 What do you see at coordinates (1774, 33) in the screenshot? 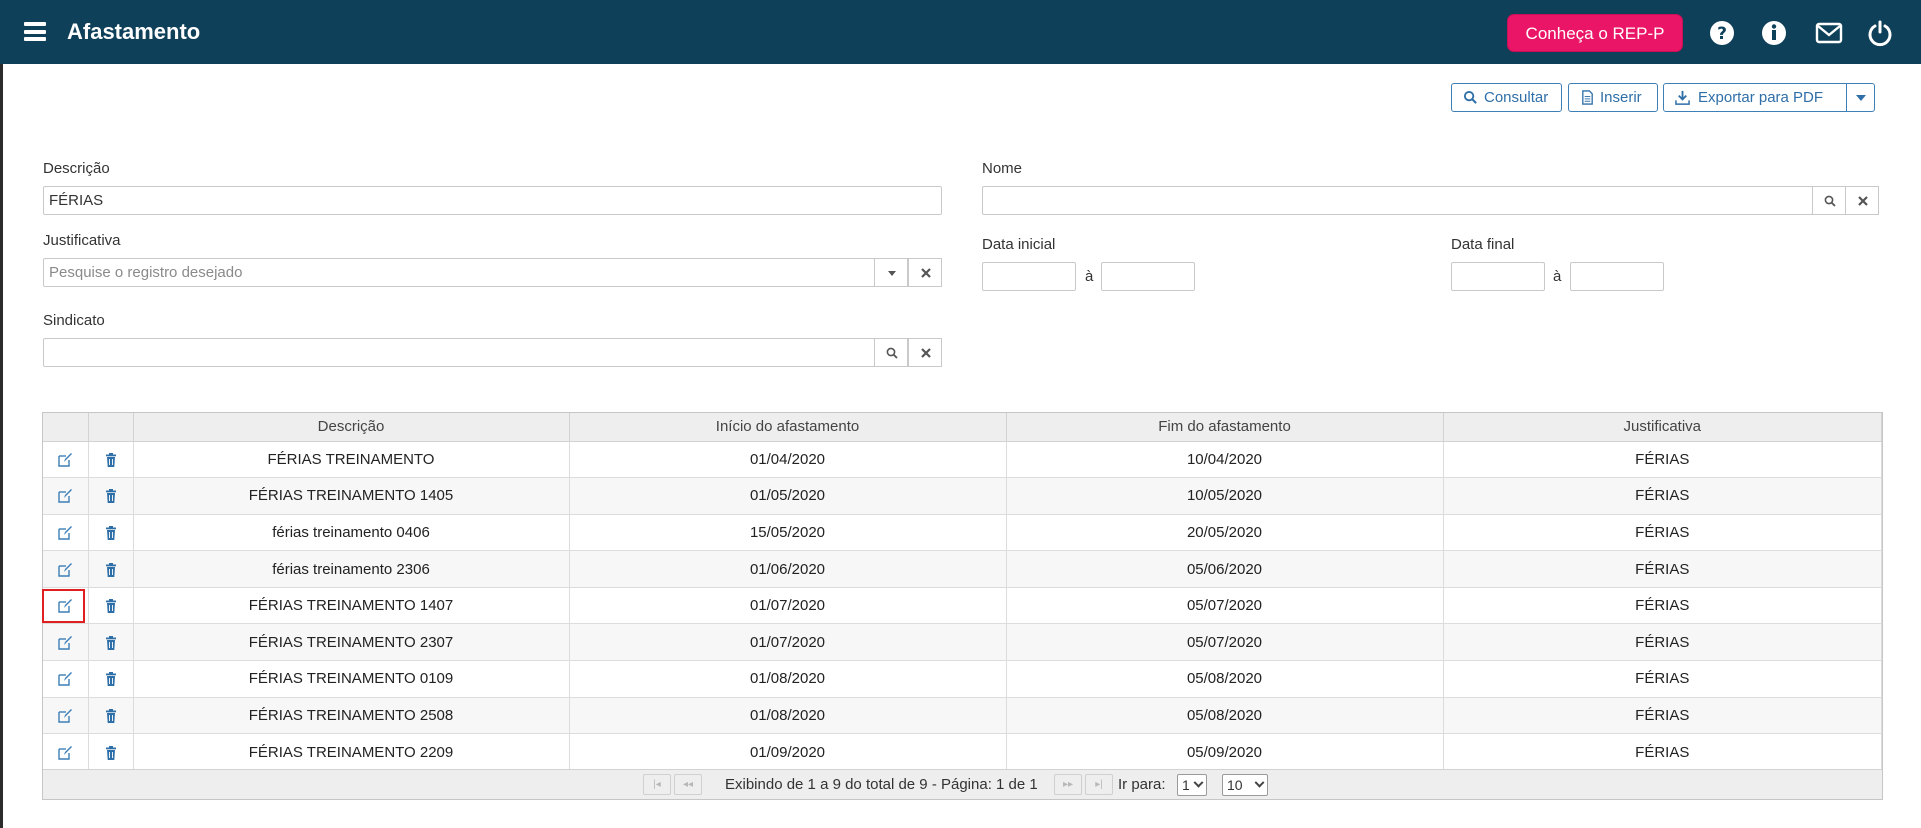
I see `info-icon` at bounding box center [1774, 33].